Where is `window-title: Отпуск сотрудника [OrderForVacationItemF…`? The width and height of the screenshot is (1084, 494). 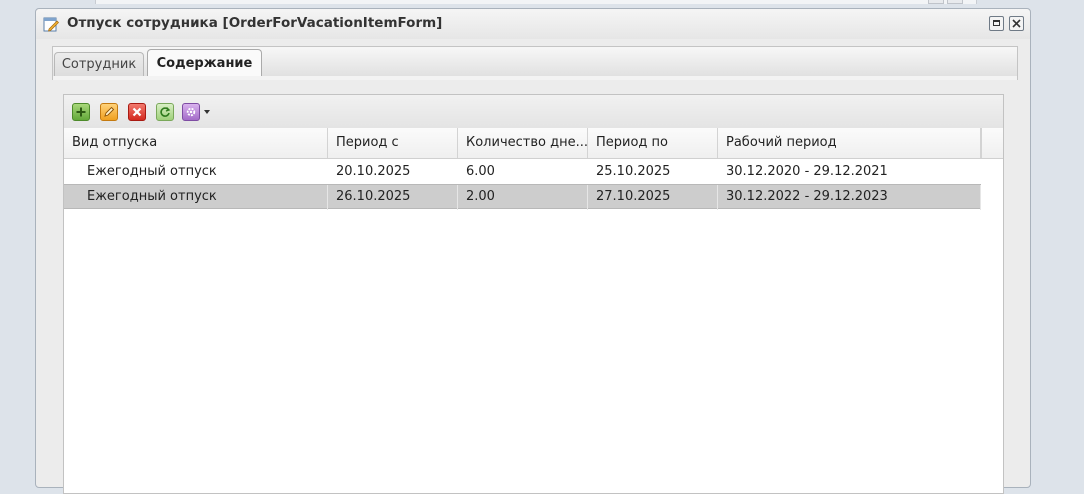 window-title: Отпуск сотрудника [OrderForVacationItemF… is located at coordinates (255, 23).